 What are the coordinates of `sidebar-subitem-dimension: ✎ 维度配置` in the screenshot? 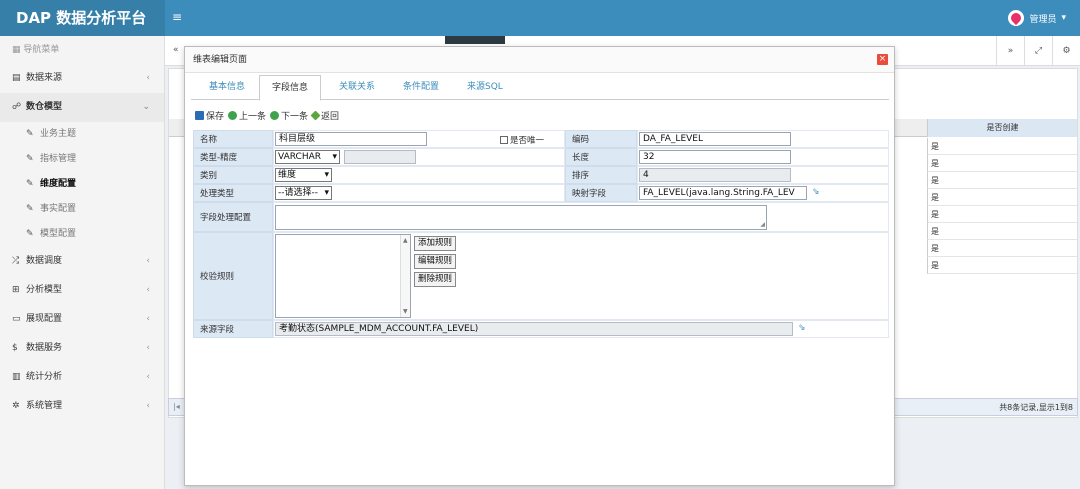 It's located at (82, 184).